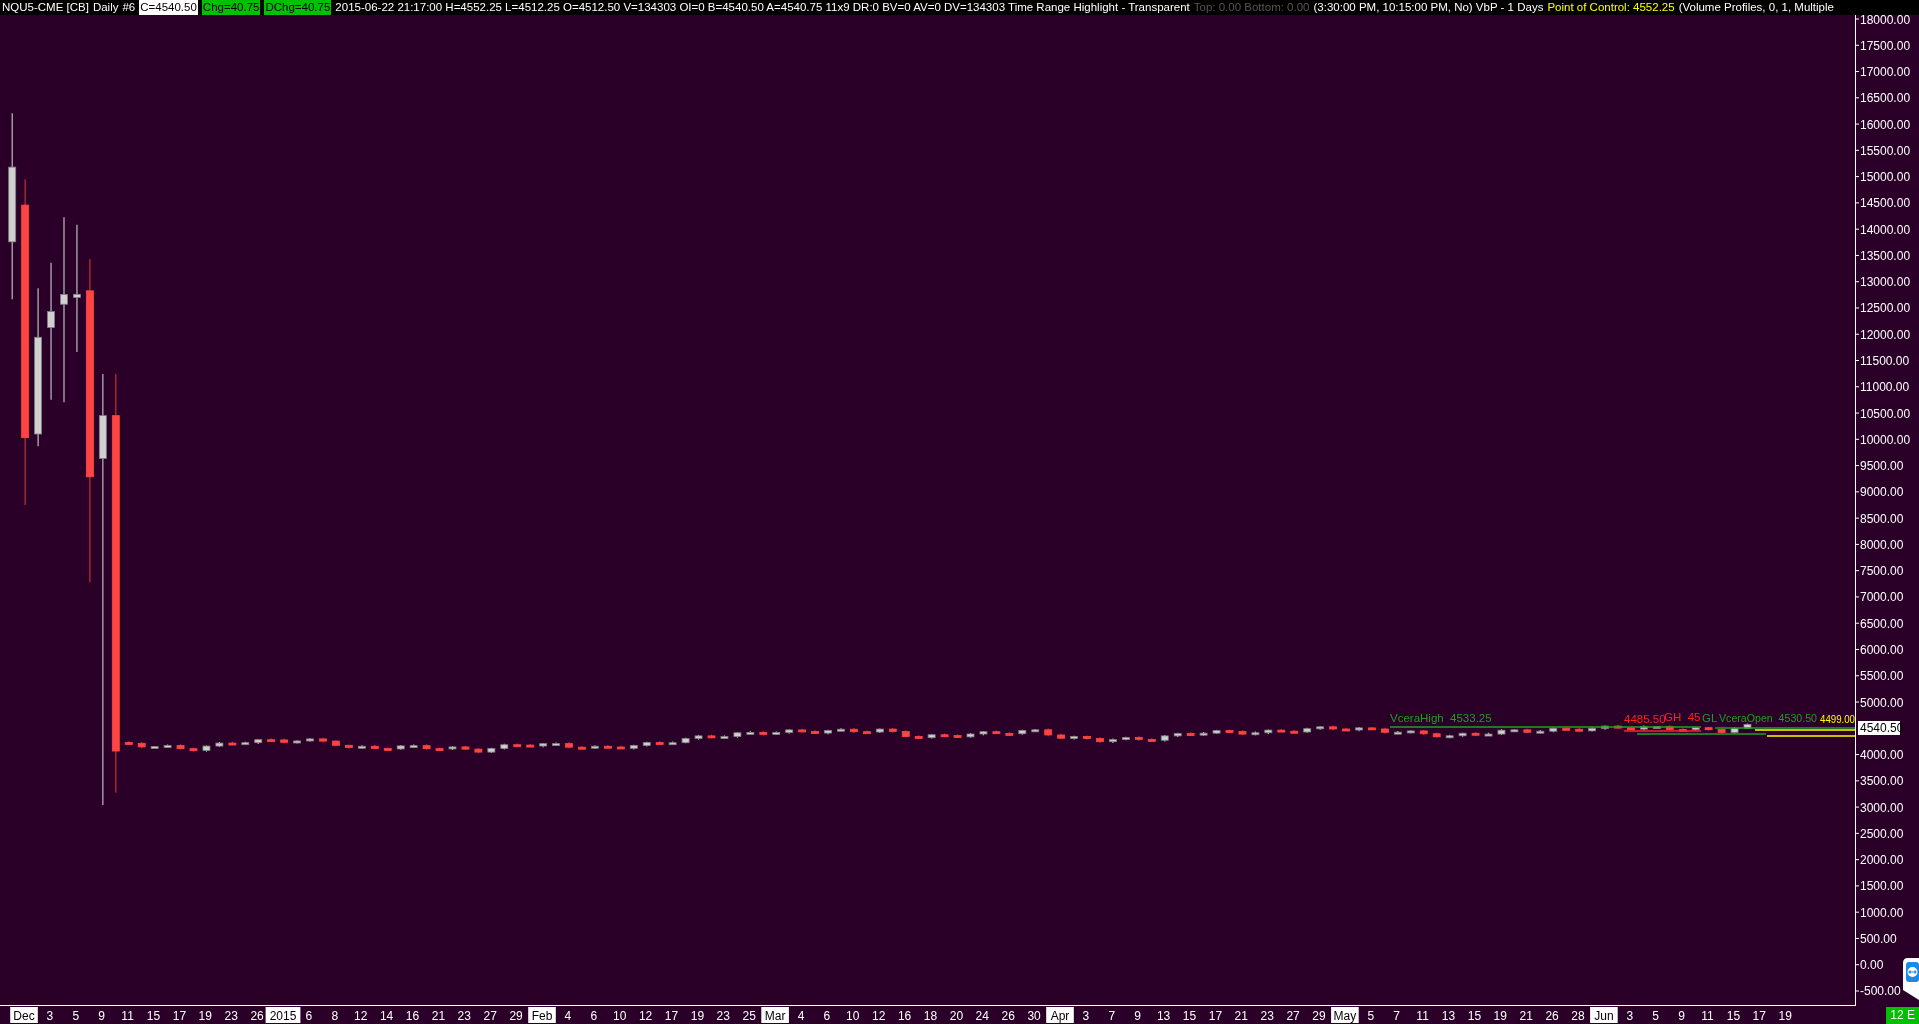 This screenshot has width=1919, height=1024. I want to click on side-tab, so click(1911, 979).